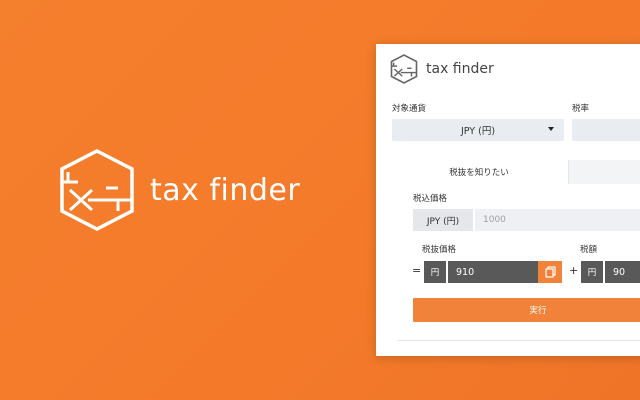 The height and width of the screenshot is (400, 640). Describe the element at coordinates (460, 69) in the screenshot. I see `panel-app-name: tax finder` at that location.